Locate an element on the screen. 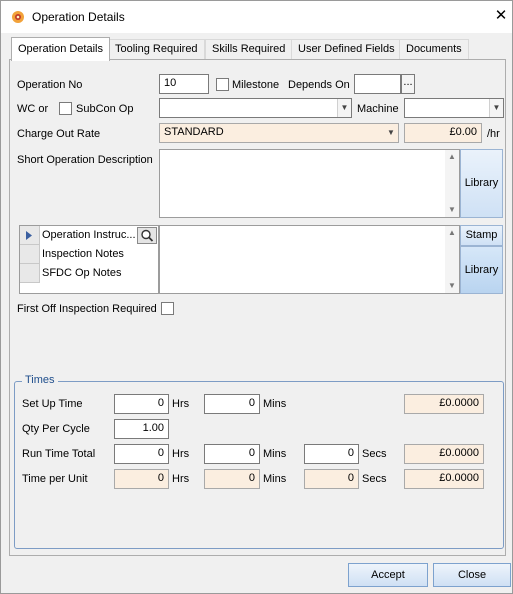 This screenshot has width=513, height=594. machine-dropdown: ▼ is located at coordinates (454, 108).